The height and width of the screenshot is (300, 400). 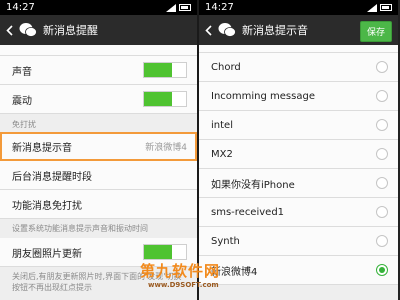 I want to click on save-button: 保存, so click(x=375, y=31).